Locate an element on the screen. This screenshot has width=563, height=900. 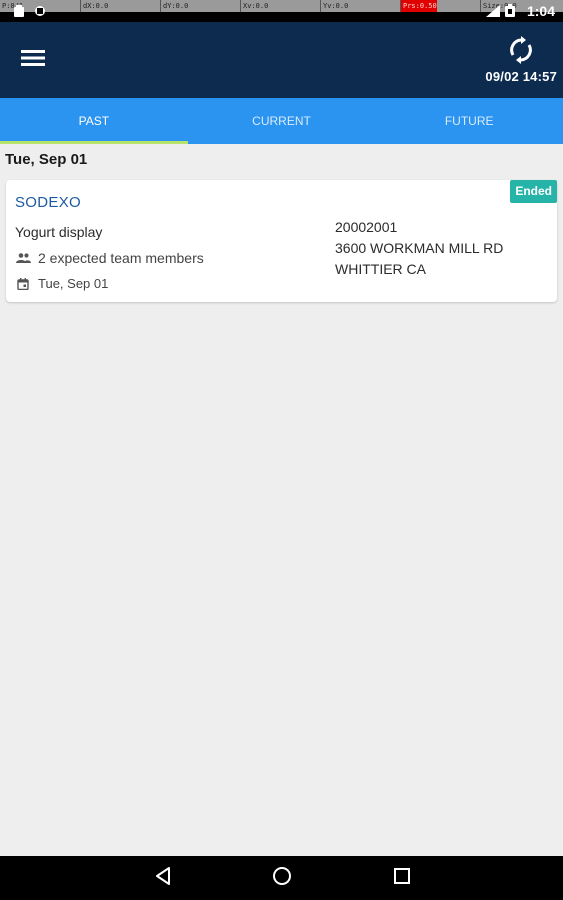
status-icons is located at coordinates (500, 13).